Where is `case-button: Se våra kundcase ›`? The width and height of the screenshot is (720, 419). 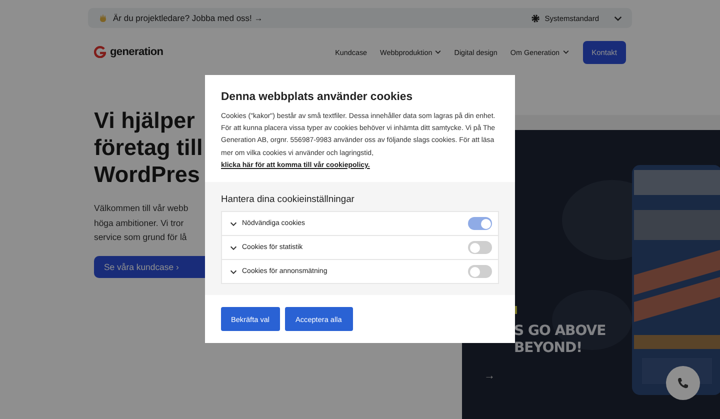
case-button: Se våra kundcase › is located at coordinates (149, 267).